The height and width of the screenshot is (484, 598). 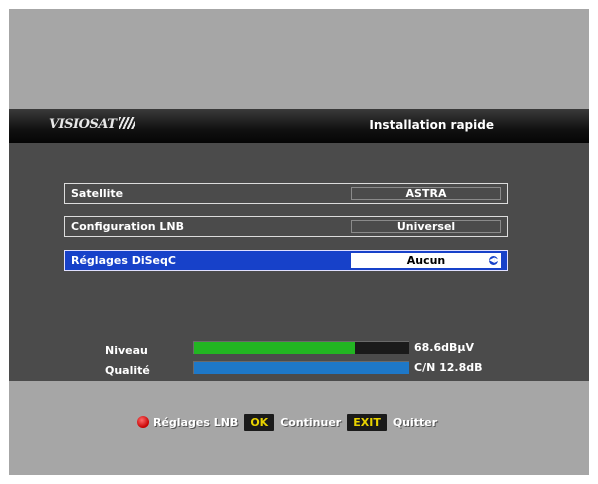 I want to click on ok-key-label: Continuer, so click(x=311, y=422).